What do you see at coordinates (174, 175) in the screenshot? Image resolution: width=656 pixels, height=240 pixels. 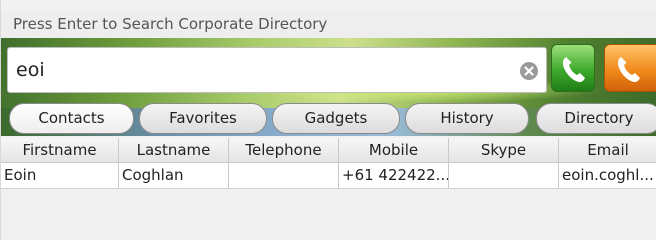 I see `cell-lastname: Coghlan` at bounding box center [174, 175].